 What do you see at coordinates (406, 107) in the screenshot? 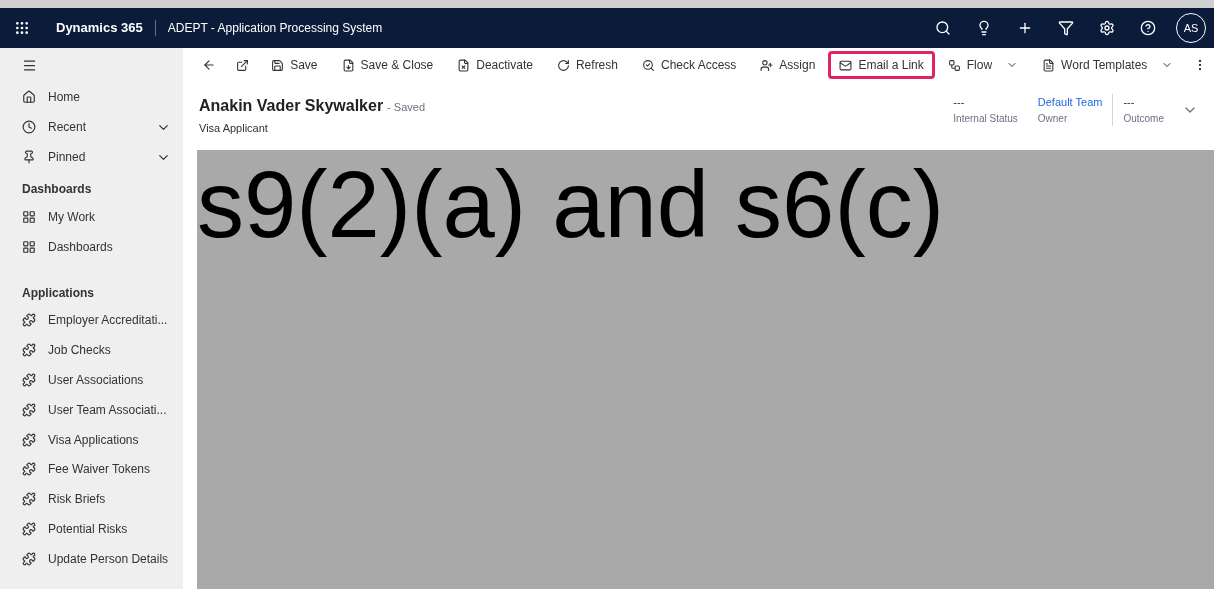
I see `save-status: - Saved` at bounding box center [406, 107].